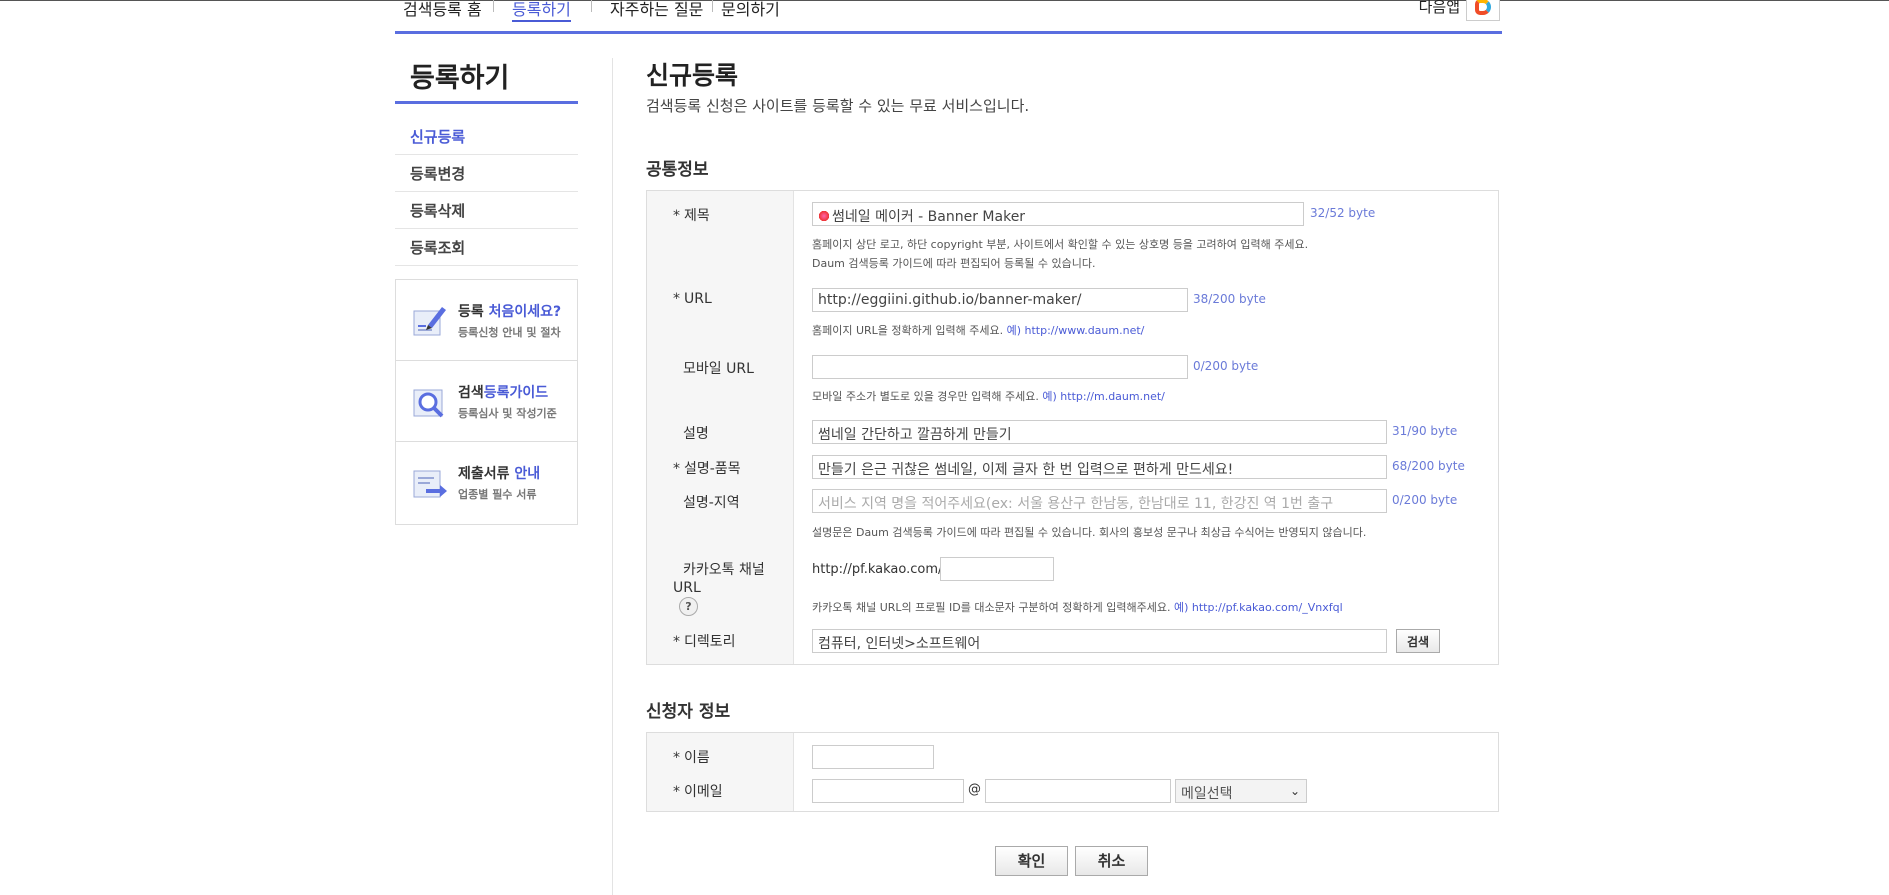 This screenshot has height=895, width=1889. What do you see at coordinates (720, 427) in the screenshot?
I see `label-column` at bounding box center [720, 427].